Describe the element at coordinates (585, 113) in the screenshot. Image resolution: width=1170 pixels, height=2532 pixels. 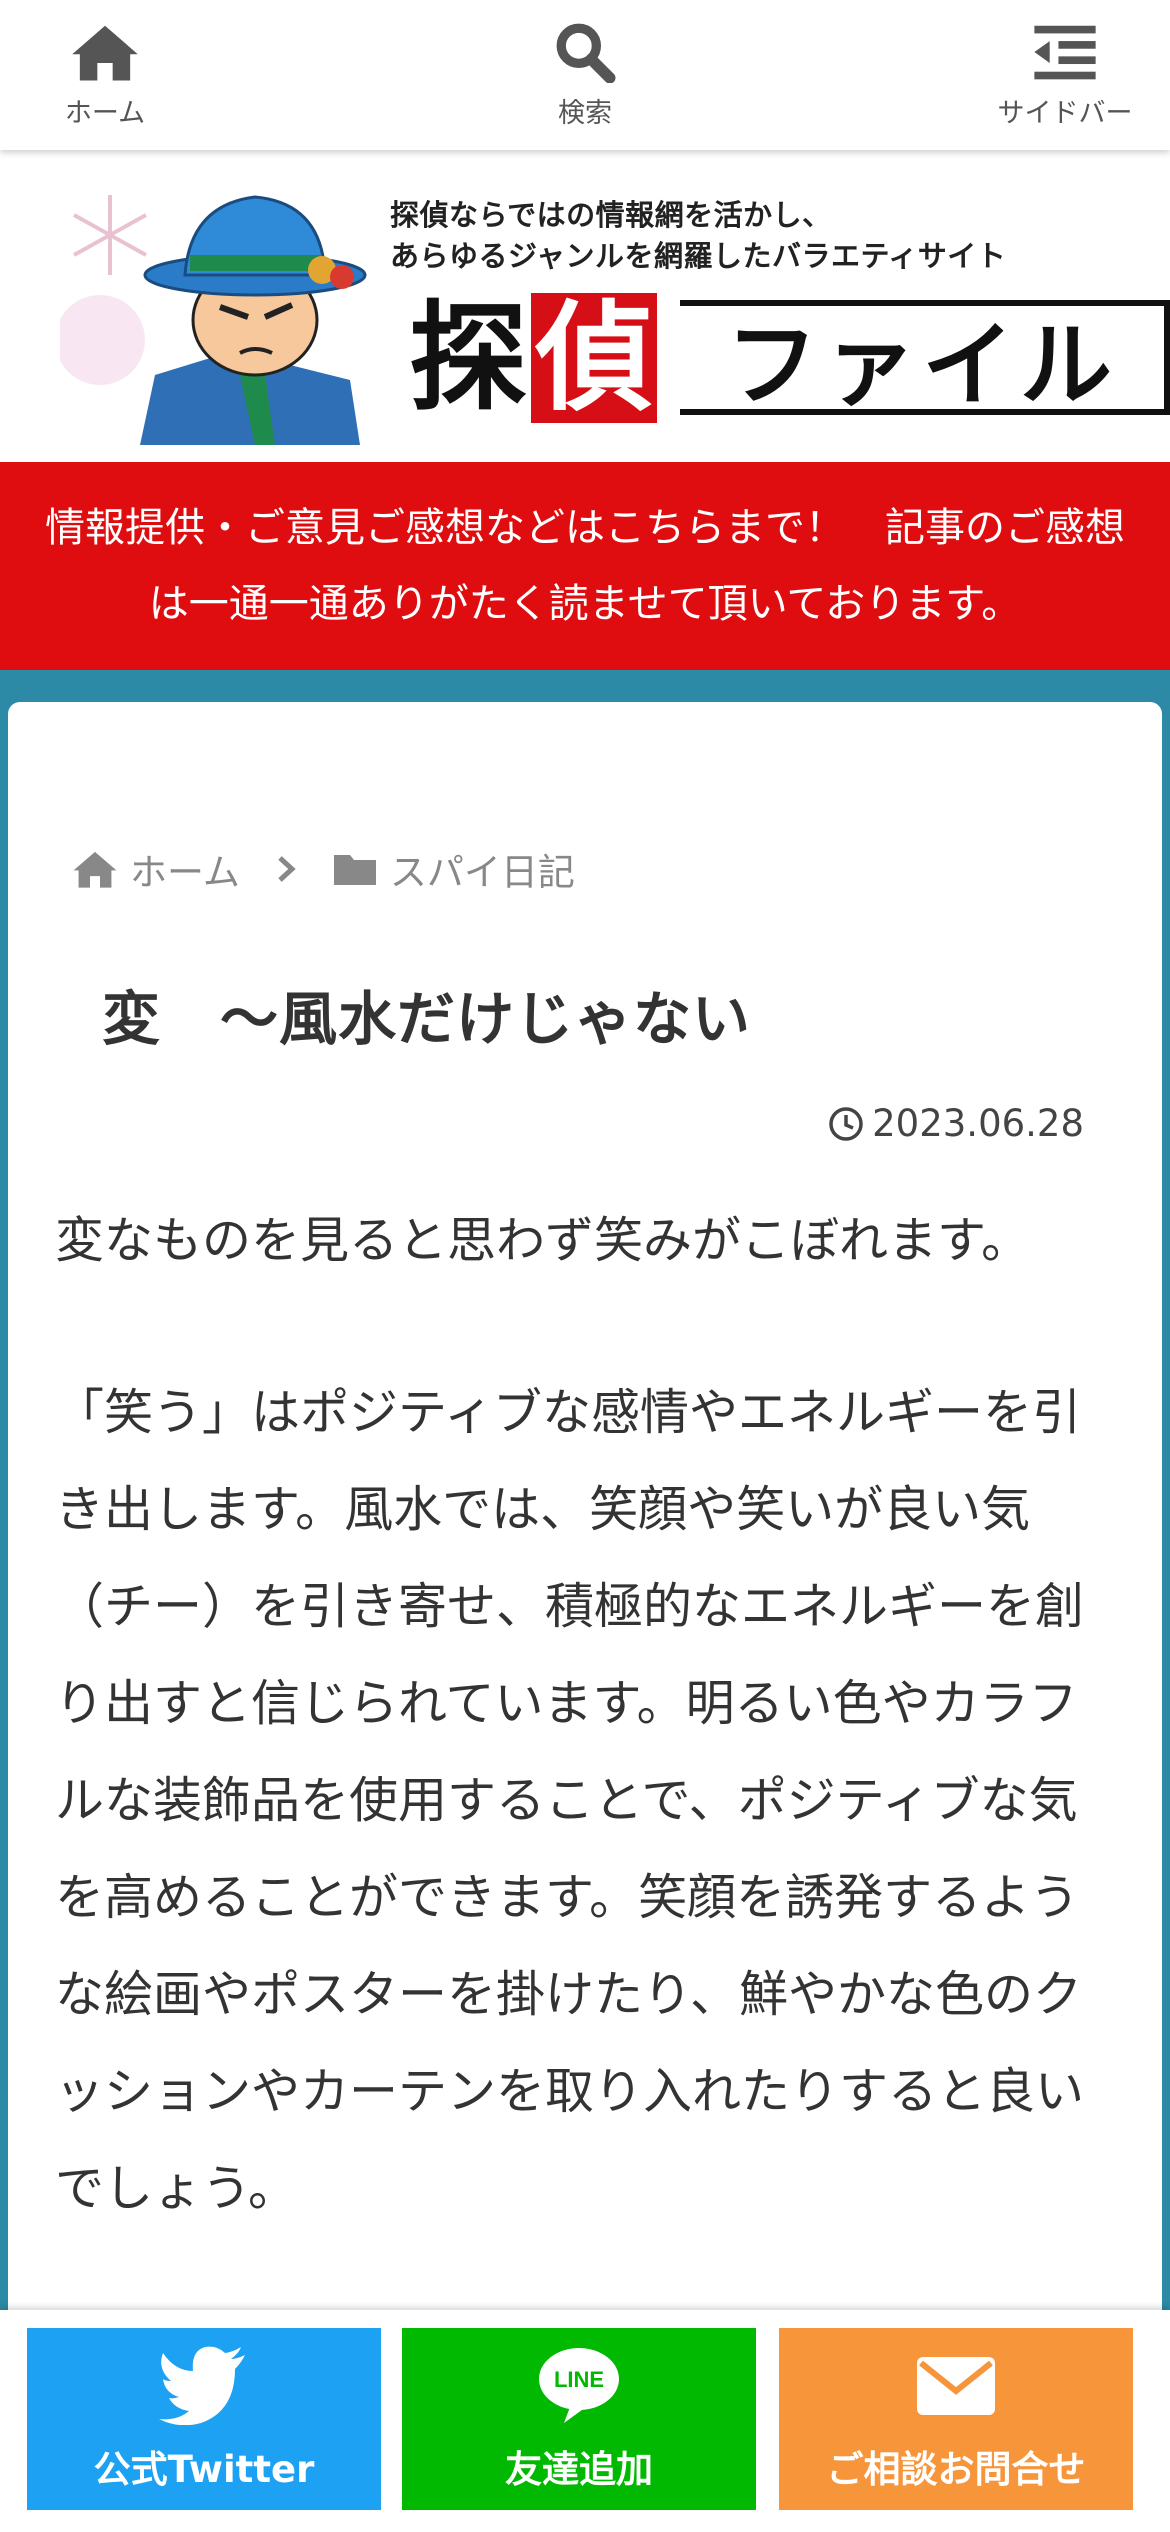
I see `nav-search-label: 検索` at that location.